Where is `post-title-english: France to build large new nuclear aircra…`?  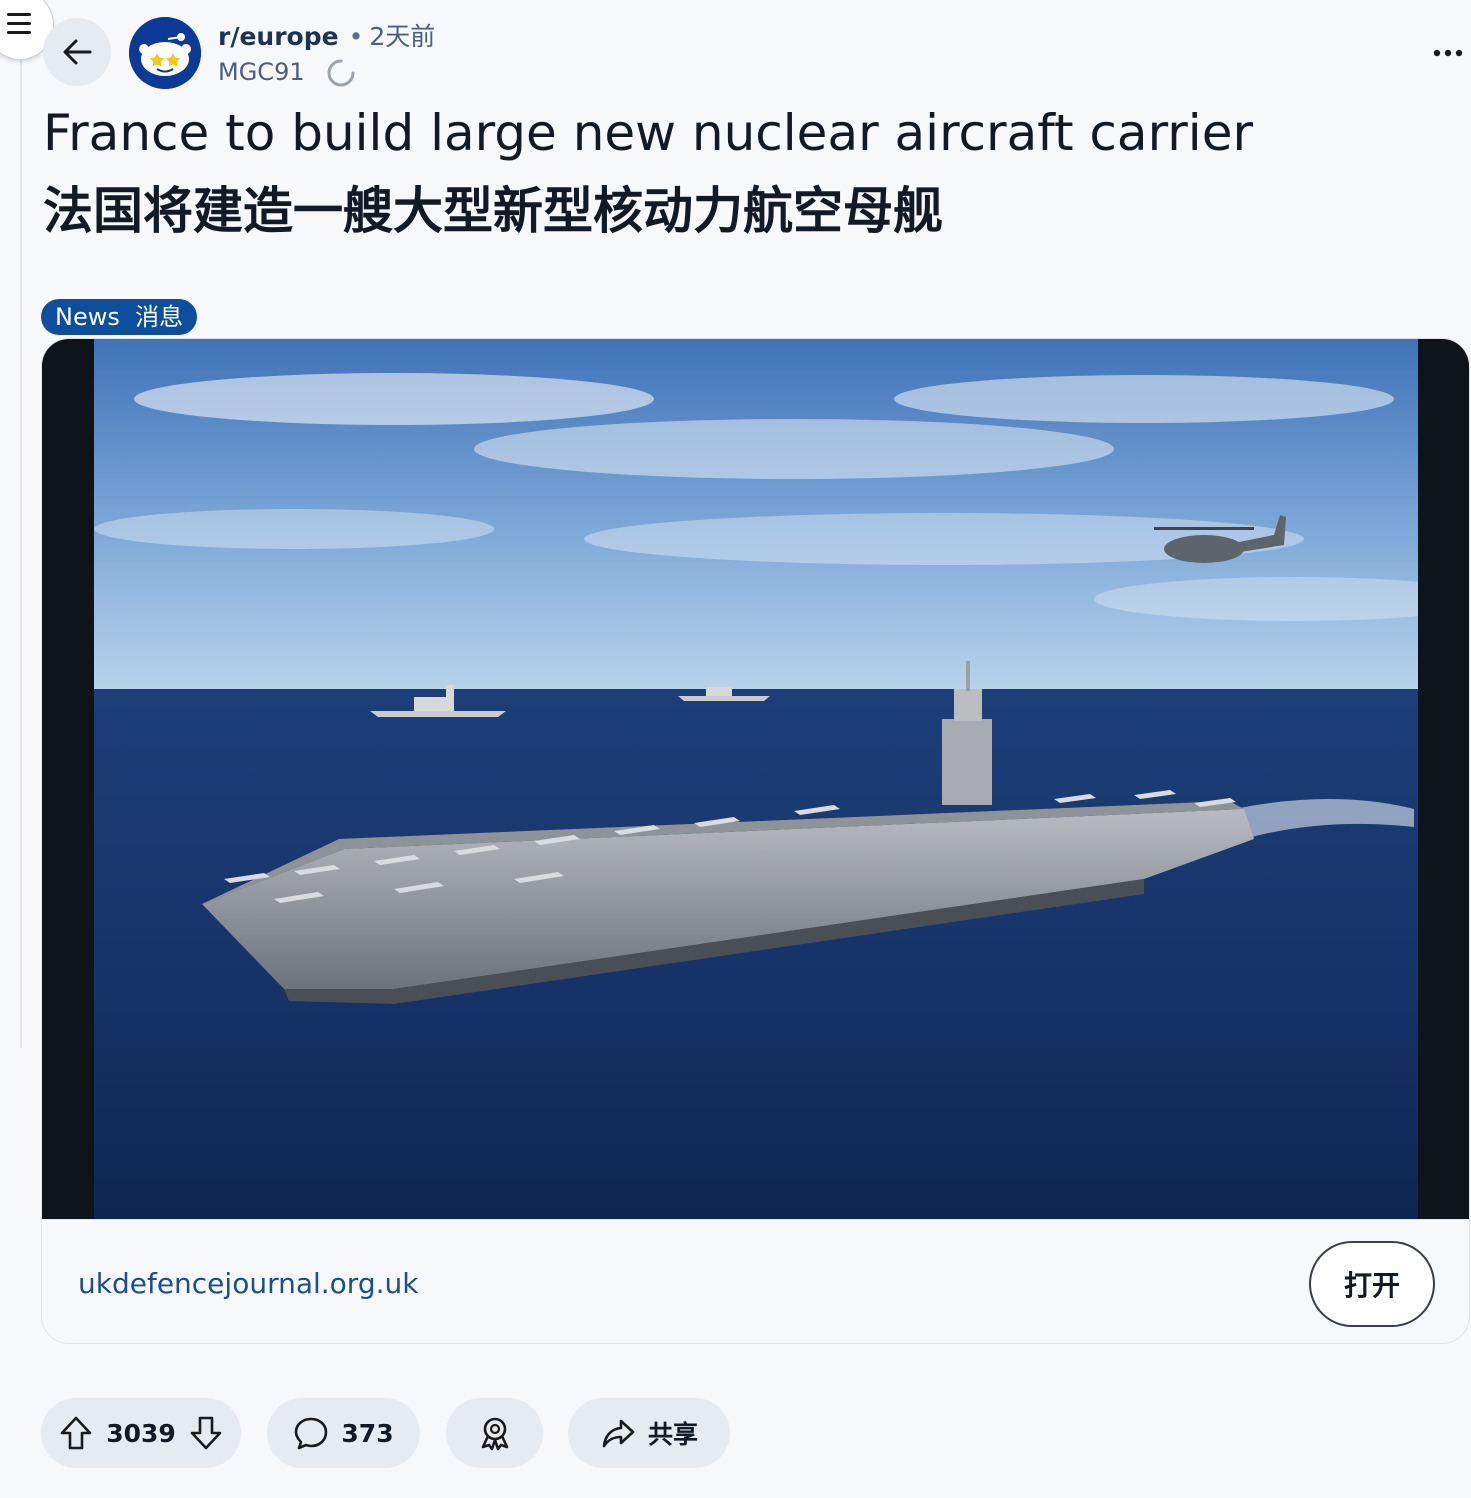
post-title-english: France to build large new nuclear aircra… is located at coordinates (648, 133).